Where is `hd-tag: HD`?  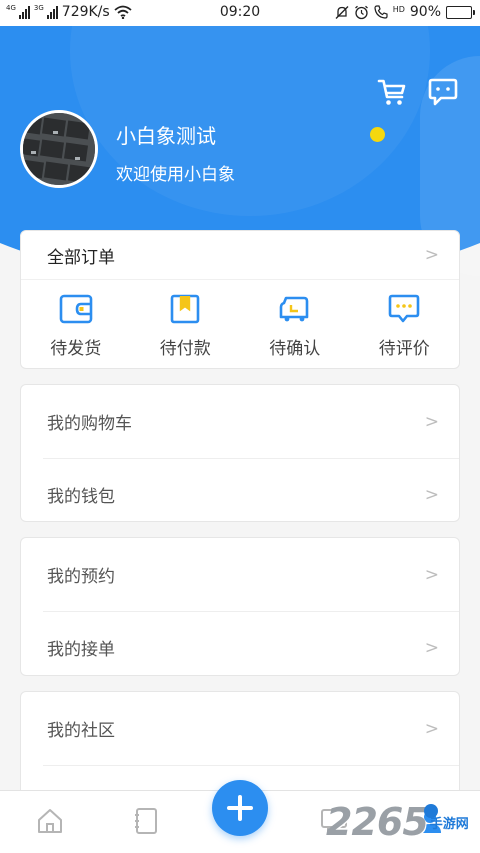
hd-tag: HD is located at coordinates (398, 9).